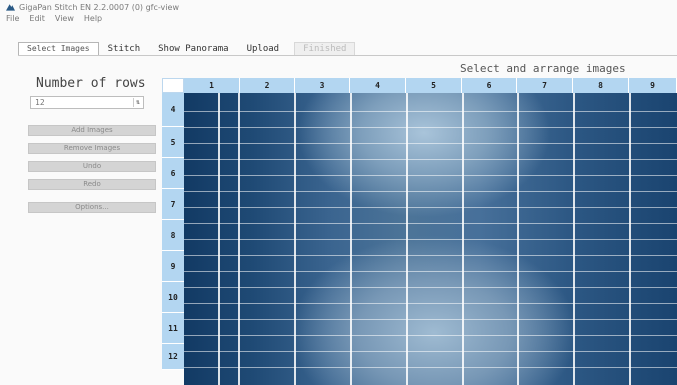 The image size is (677, 385). I want to click on column-header: 3, so click(322, 85).